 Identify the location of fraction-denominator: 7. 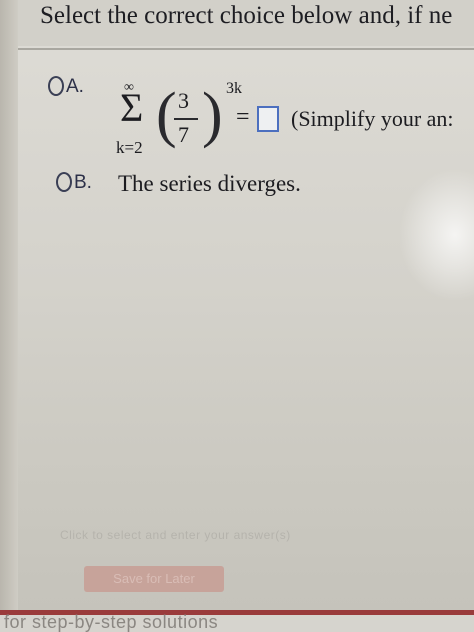
(183, 134).